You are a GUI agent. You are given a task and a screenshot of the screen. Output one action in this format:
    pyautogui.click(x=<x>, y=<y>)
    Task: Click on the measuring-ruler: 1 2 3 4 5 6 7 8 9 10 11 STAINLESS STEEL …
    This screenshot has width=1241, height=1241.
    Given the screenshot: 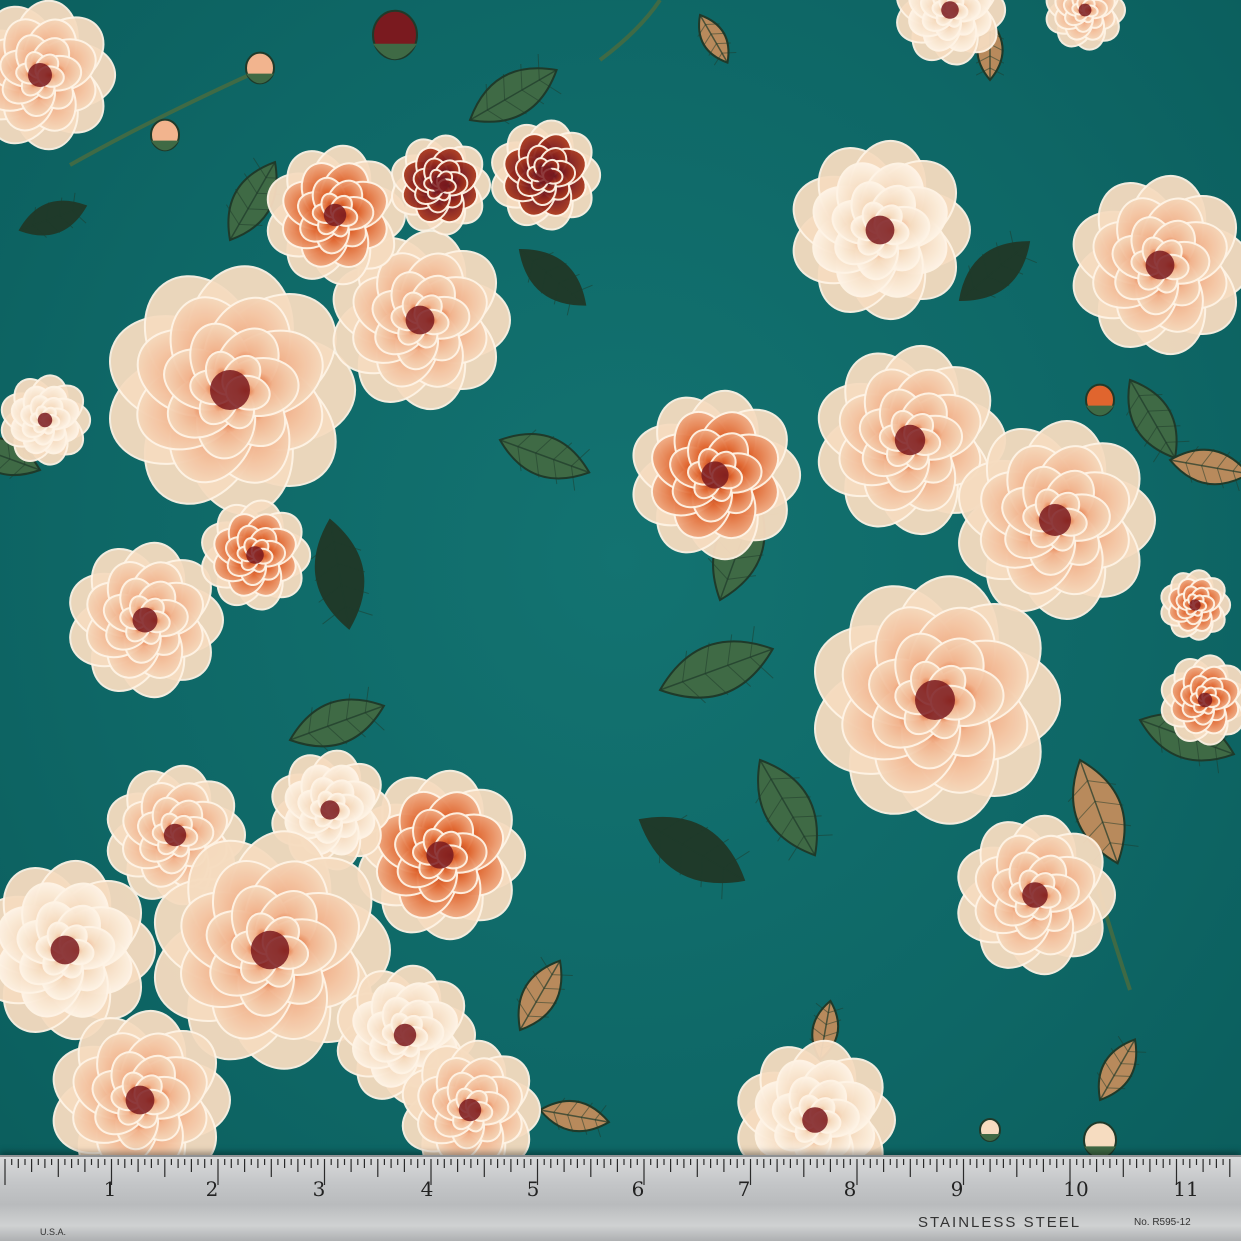 What is the action you would take?
    pyautogui.click(x=620, y=1198)
    